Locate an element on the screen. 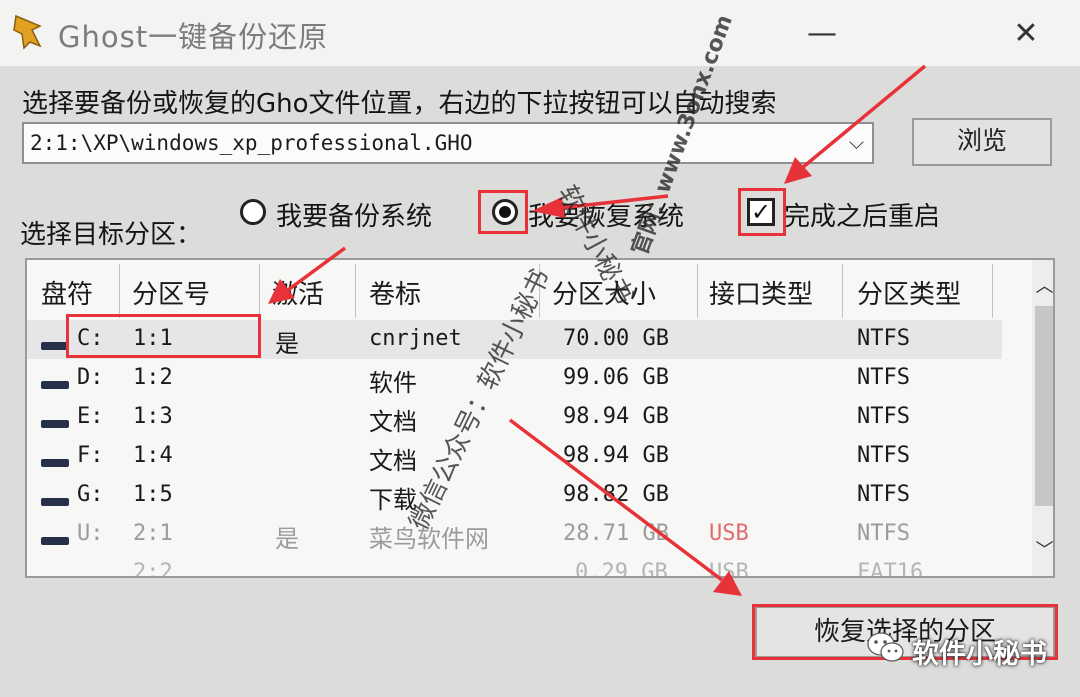 Image resolution: width=1080 pixels, height=697 pixels. watermark-brand: 软件小秘书 is located at coordinates (979, 654).